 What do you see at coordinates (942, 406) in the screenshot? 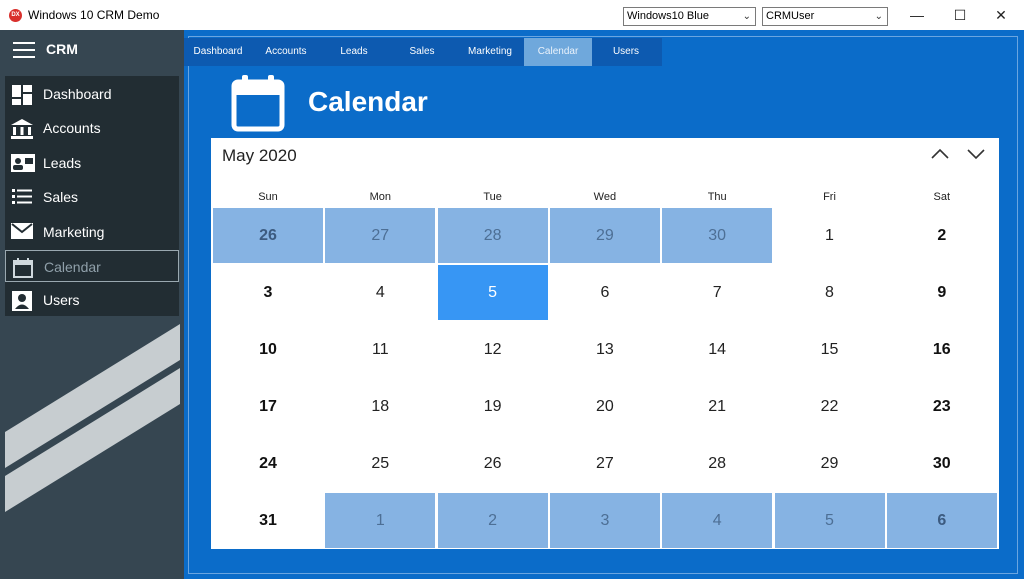
I see `calendar-day-cell: 23` at bounding box center [942, 406].